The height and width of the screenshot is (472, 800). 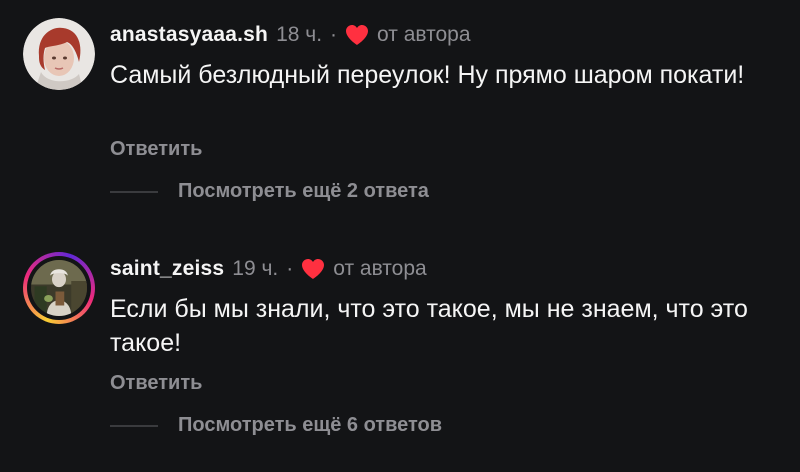 I want to click on timestamp: 18 ч., so click(x=299, y=34).